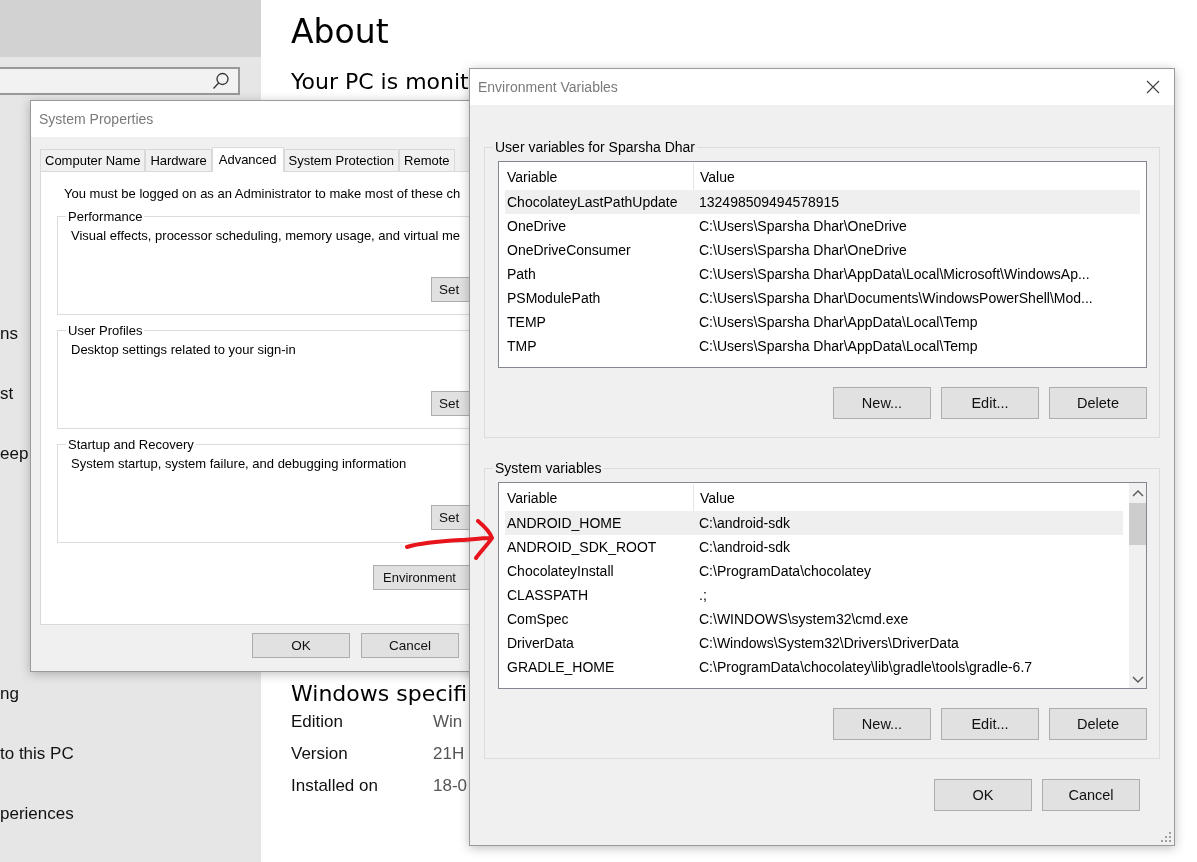  I want to click on variable-name: Path, so click(521, 274).